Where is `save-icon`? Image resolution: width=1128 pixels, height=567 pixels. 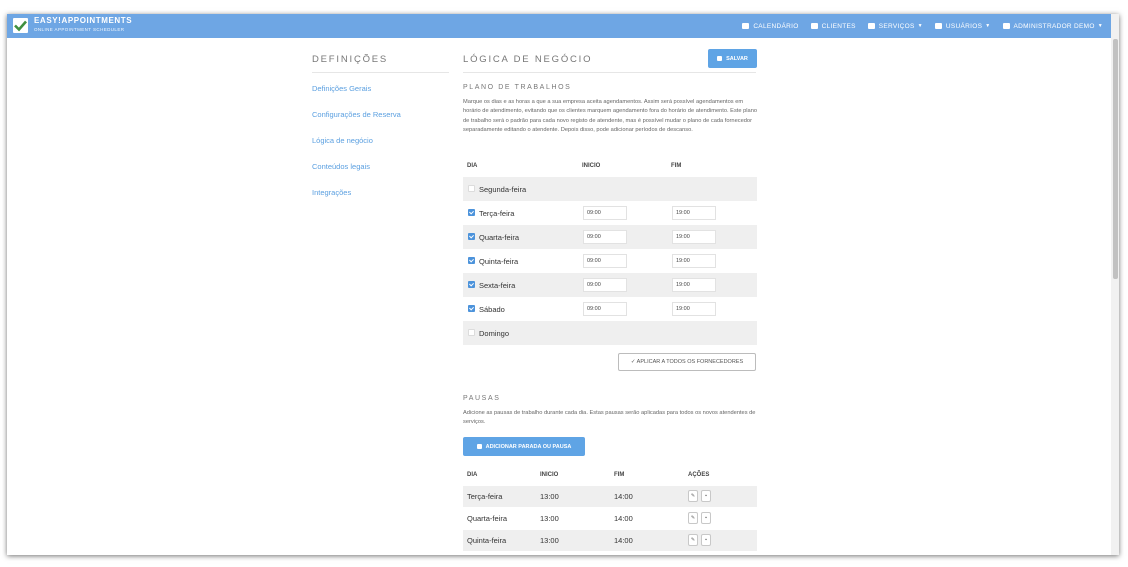 save-icon is located at coordinates (720, 58).